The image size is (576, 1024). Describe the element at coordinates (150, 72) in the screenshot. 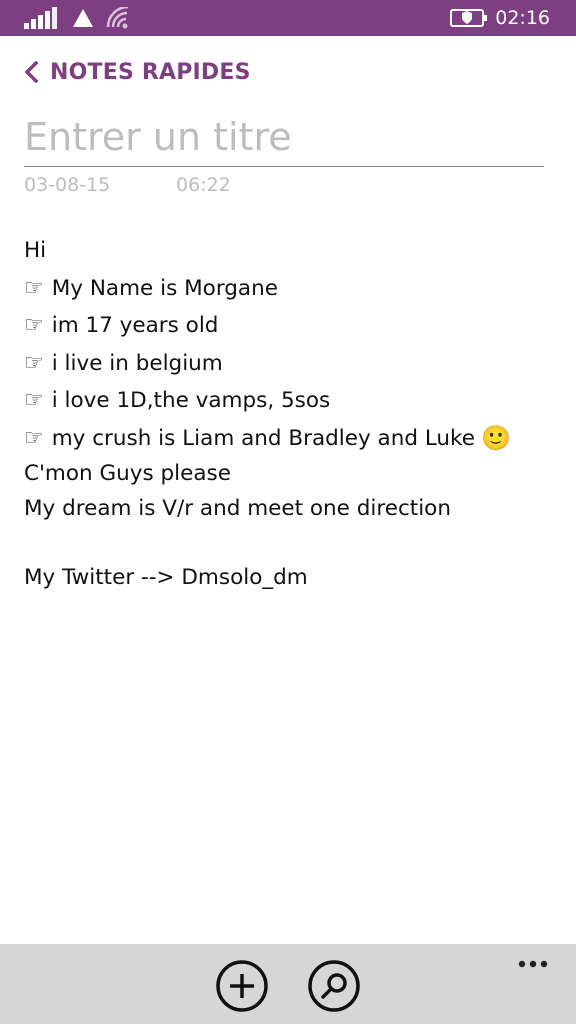

I see `page-title: NOTES RAPIDES` at that location.